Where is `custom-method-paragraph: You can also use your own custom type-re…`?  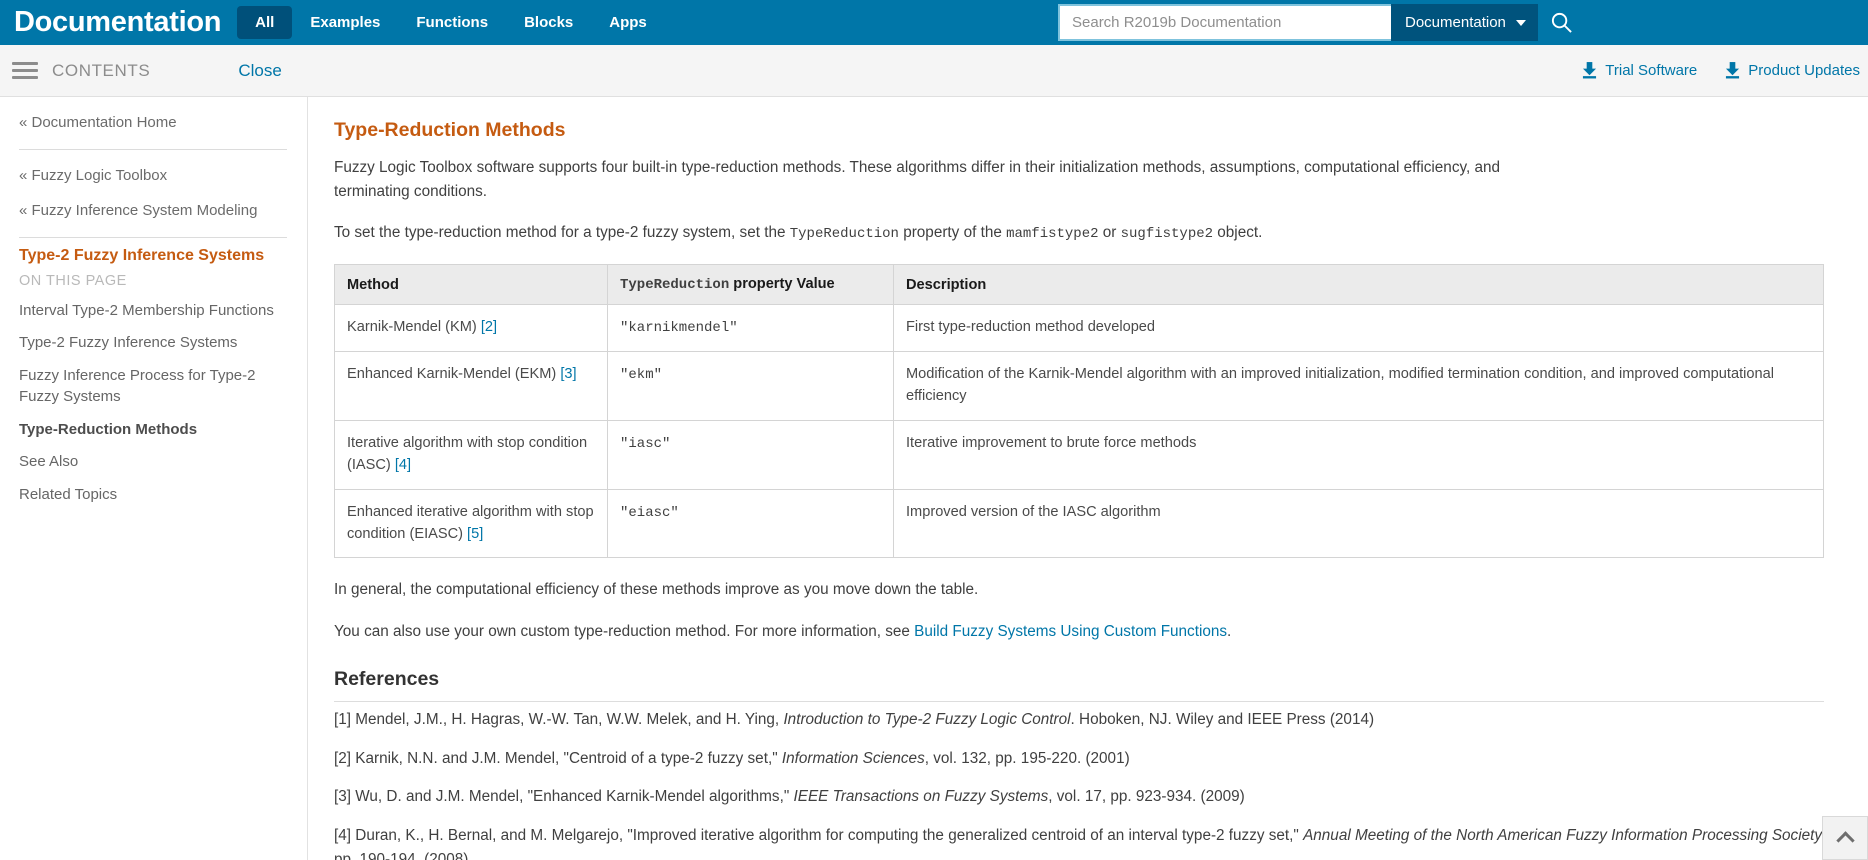
custom-method-paragraph: You can also use your own custom type-re… is located at coordinates (948, 632).